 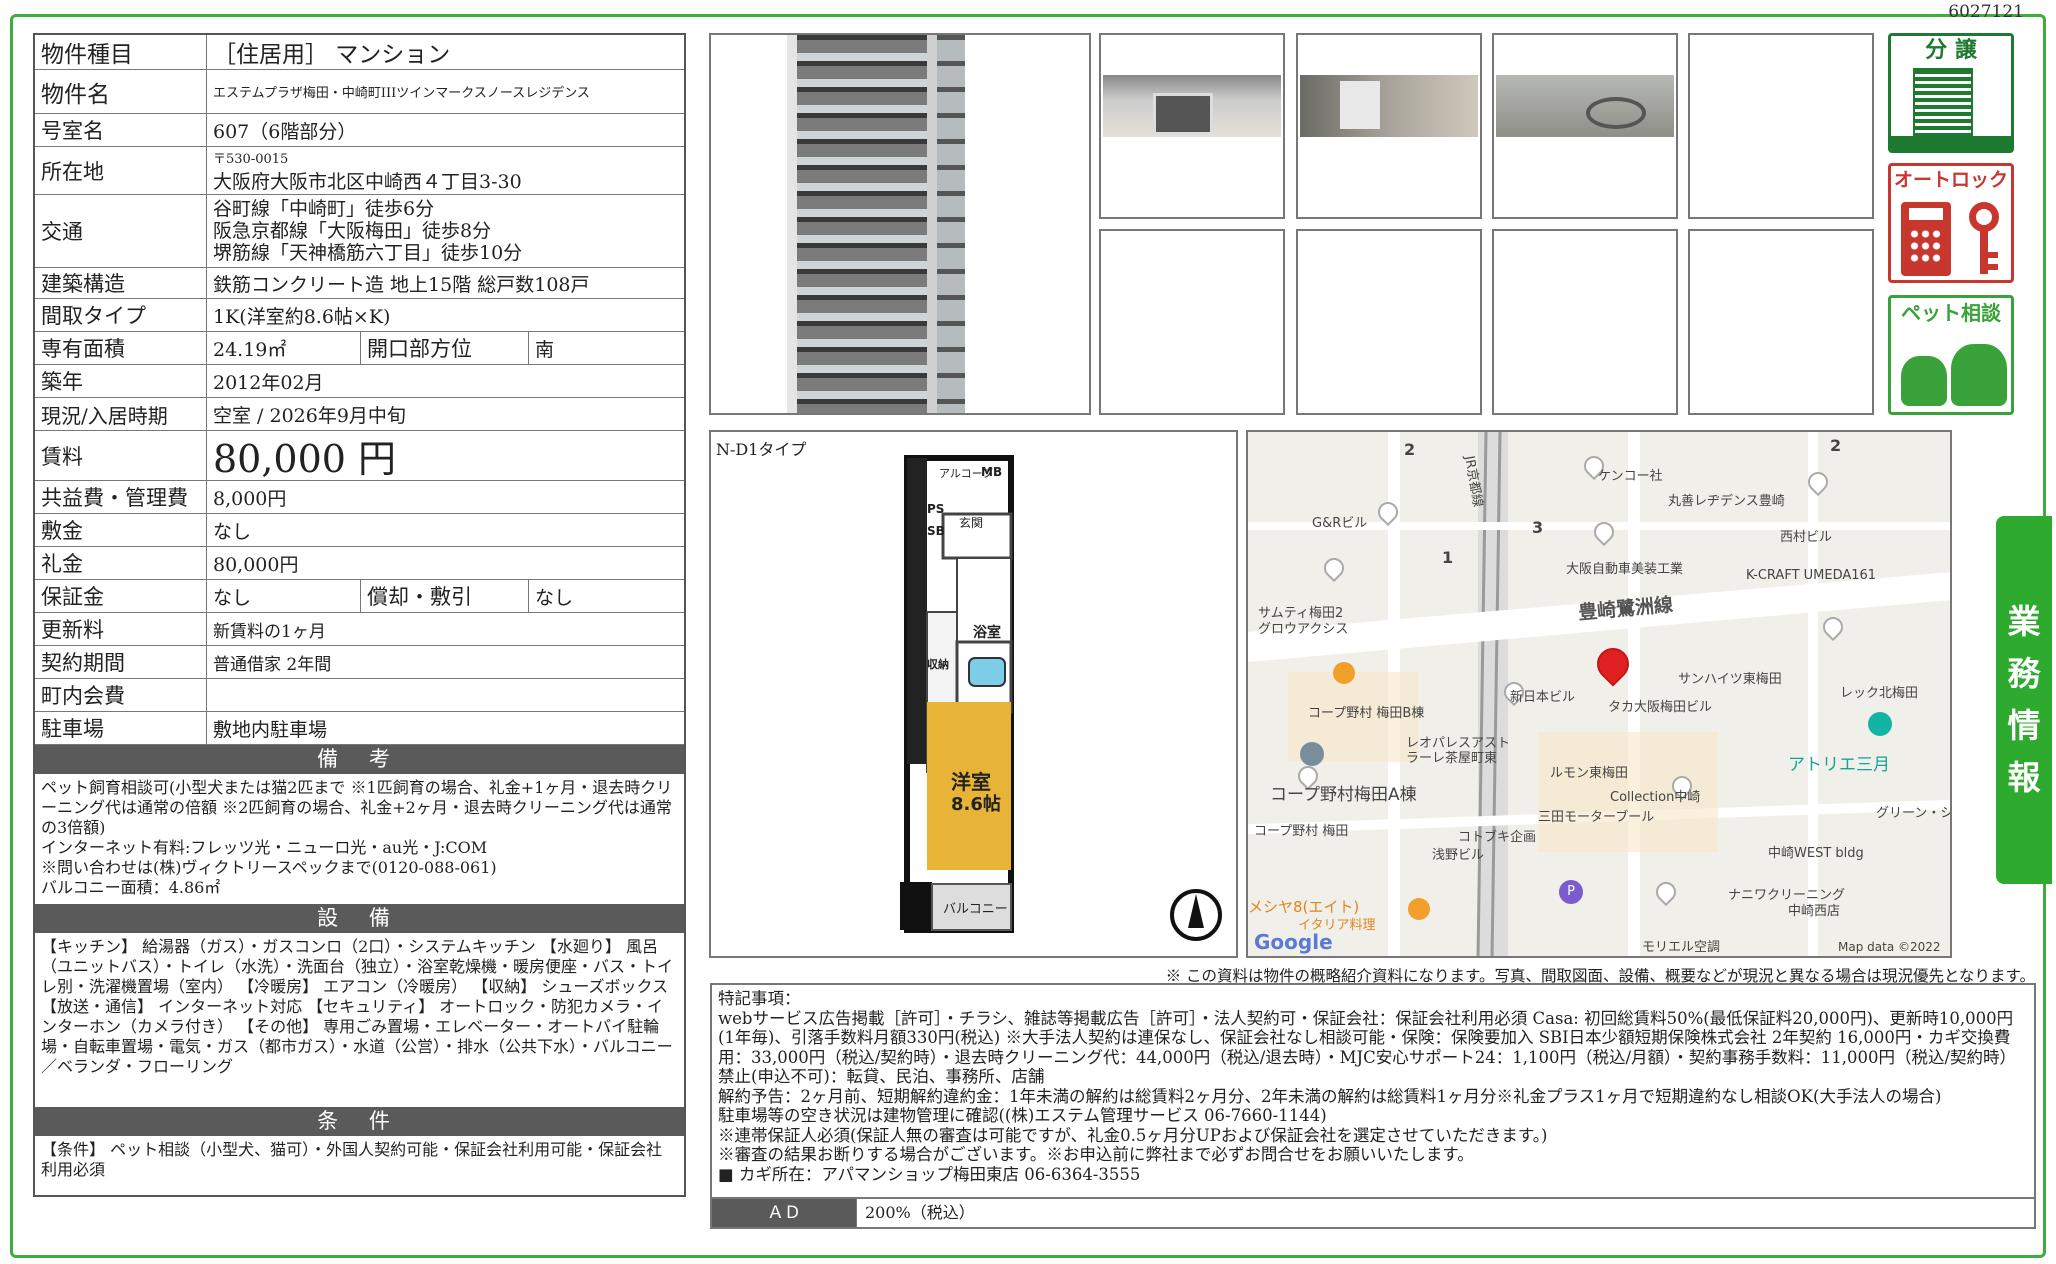 I want to click on row-built: 築年 2012年02月, so click(x=359, y=381).